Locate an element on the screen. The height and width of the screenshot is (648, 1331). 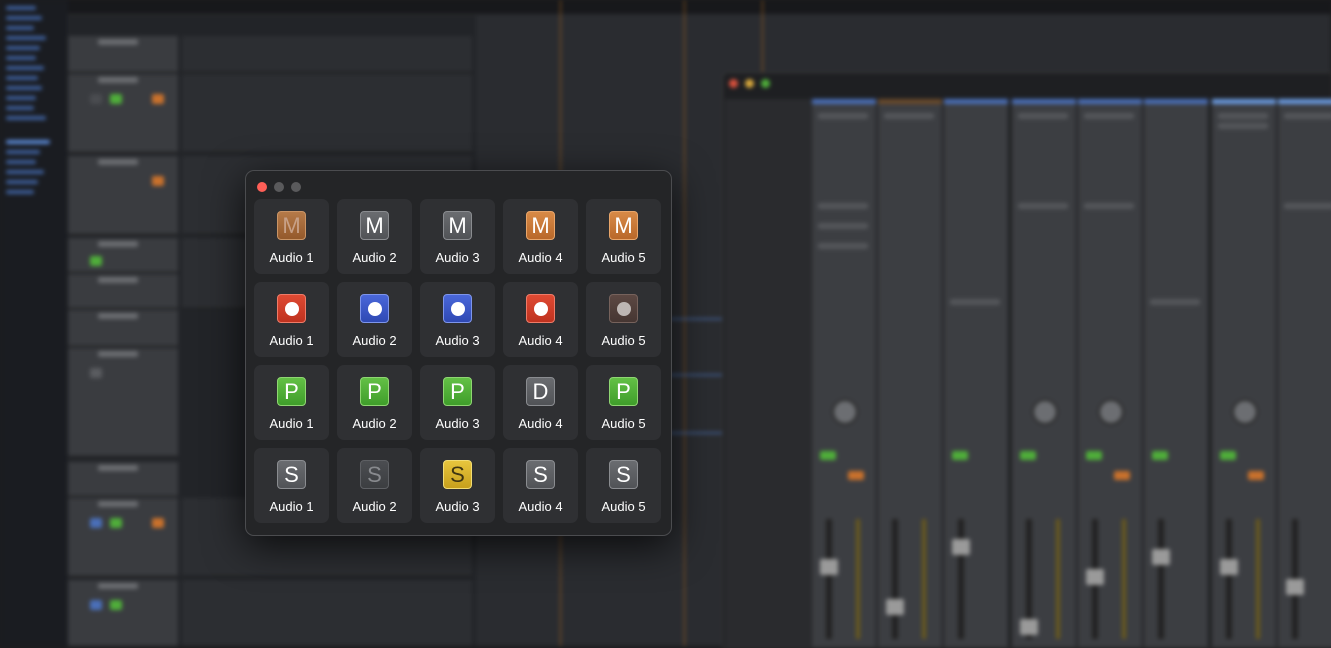
solo-cell-audio-3: S Audio 3 is located at coordinates (457, 485).